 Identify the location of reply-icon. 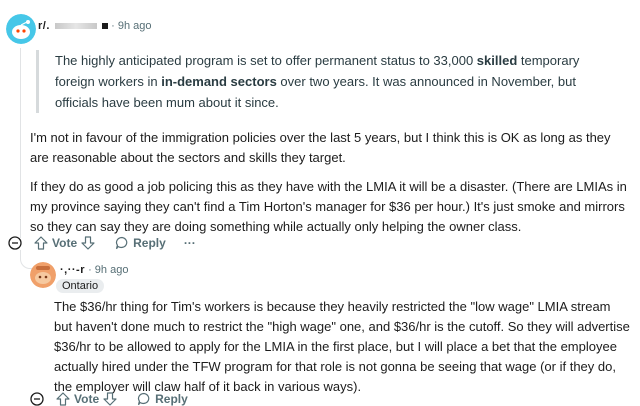
(122, 243).